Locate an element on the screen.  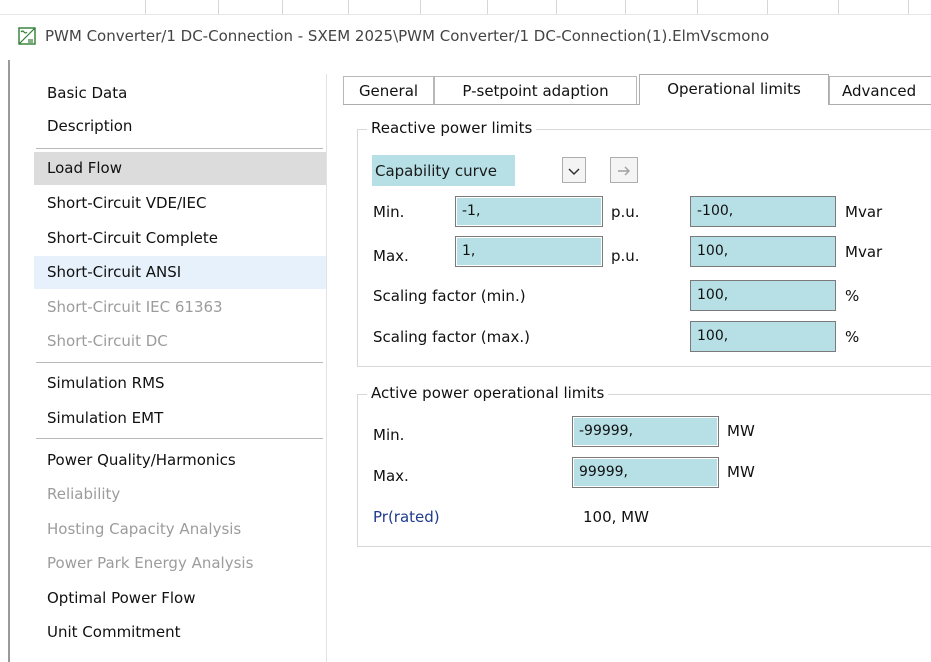
rated-power-label: Pr(rated) is located at coordinates (406, 517).